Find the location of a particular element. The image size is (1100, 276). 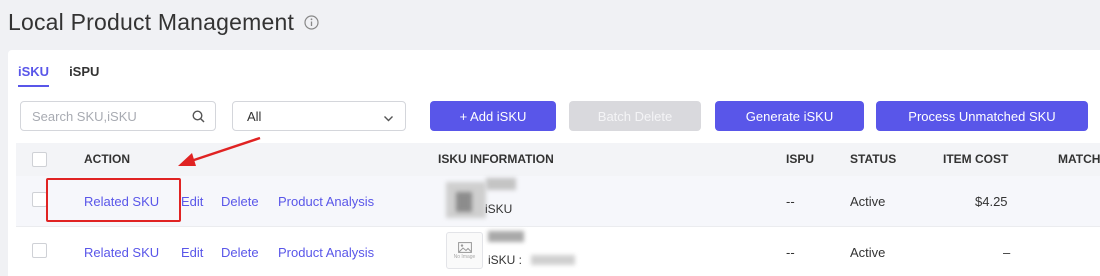

search-icon is located at coordinates (198, 116).